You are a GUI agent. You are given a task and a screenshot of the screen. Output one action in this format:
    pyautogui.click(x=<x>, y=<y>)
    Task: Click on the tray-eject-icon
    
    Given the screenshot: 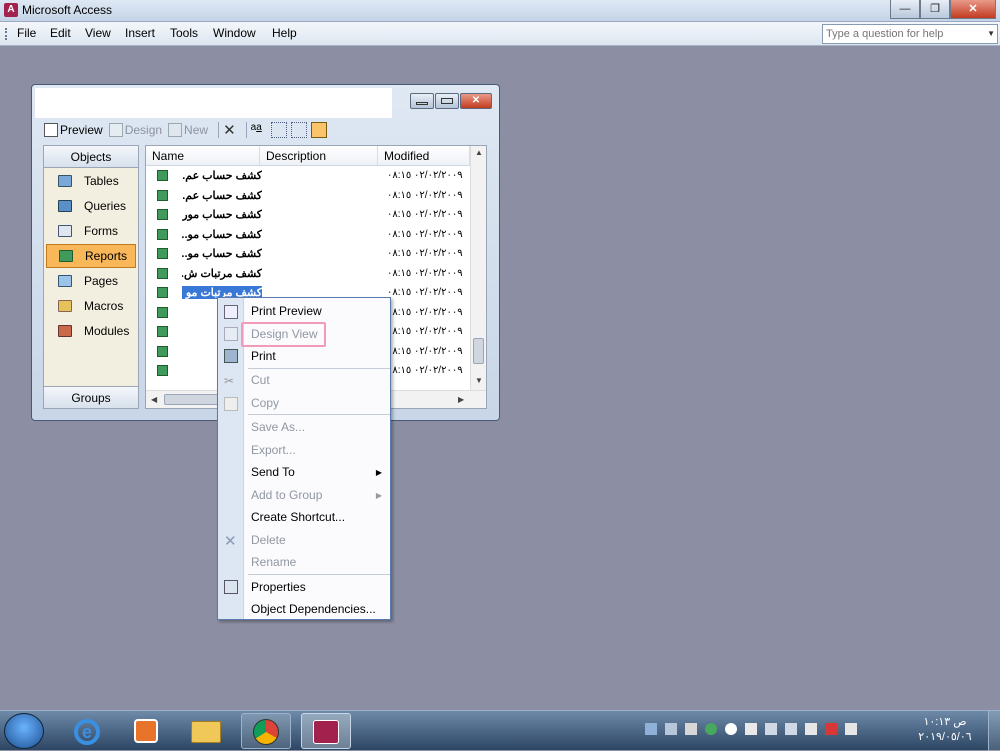 What is the action you would take?
    pyautogui.click(x=691, y=729)
    